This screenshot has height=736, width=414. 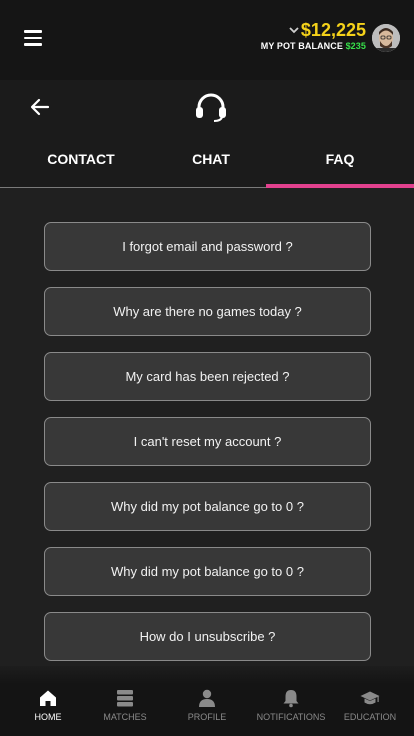 What do you see at coordinates (133, 187) in the screenshot?
I see `tab-divider` at bounding box center [133, 187].